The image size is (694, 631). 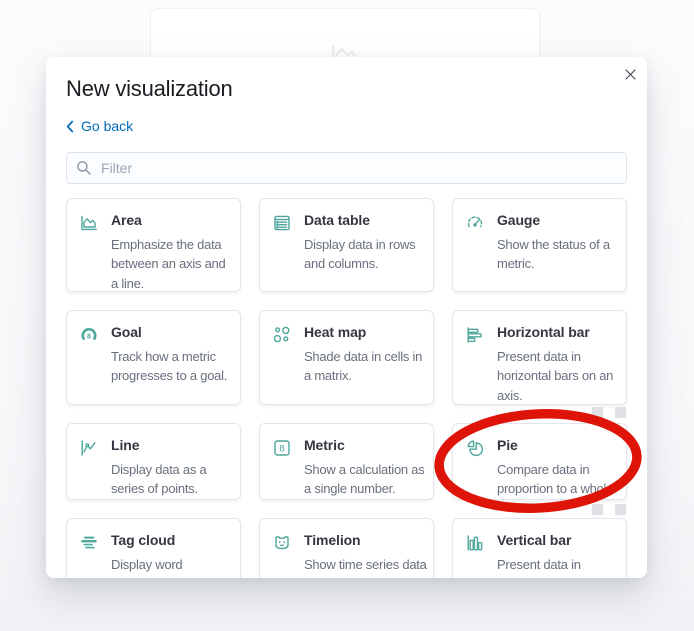 I want to click on card-title: Data table, so click(x=337, y=219).